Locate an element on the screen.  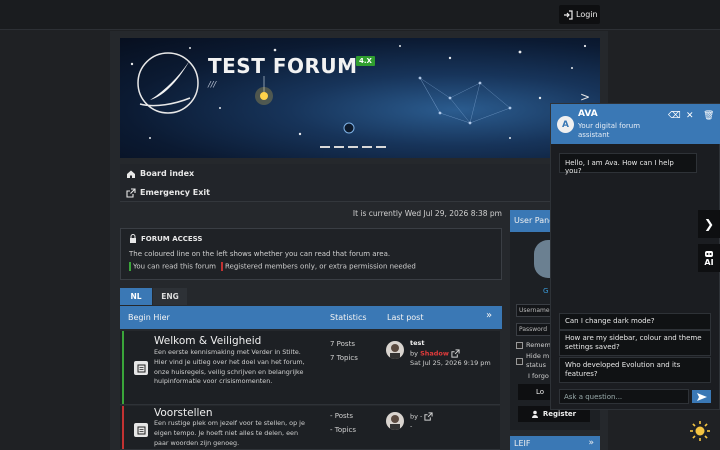
board-index-link: Board index is located at coordinates (336, 173).